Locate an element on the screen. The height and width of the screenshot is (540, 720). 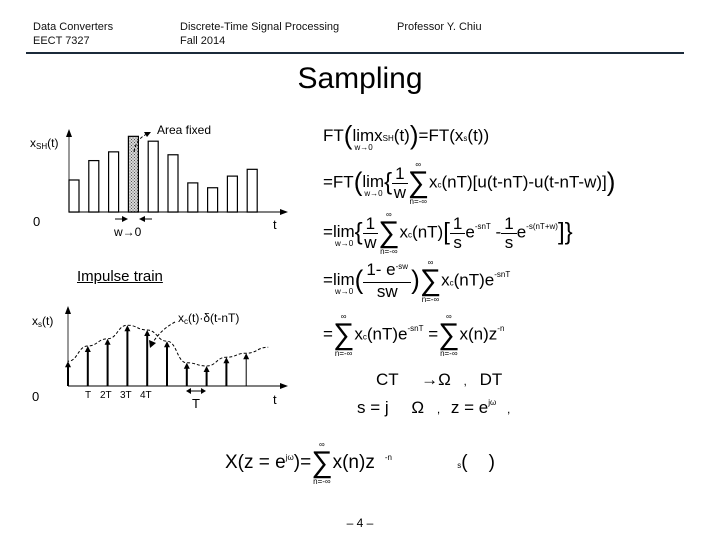
page-number: – 4 – is located at coordinates (360, 523).